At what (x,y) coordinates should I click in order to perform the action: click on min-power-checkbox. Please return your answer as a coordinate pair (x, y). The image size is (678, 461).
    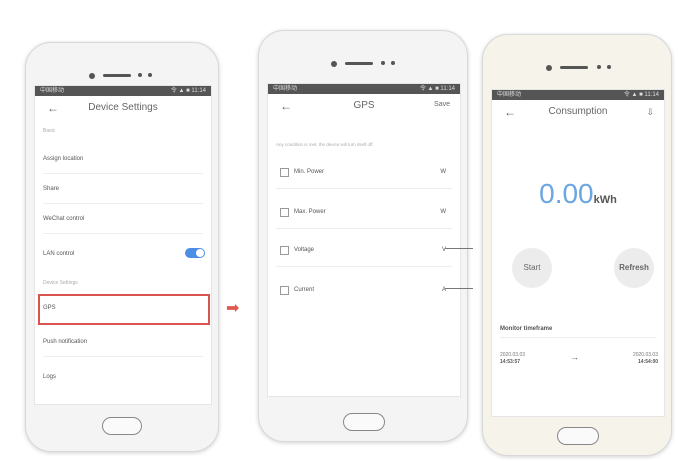
    Looking at the image, I should click on (284, 172).